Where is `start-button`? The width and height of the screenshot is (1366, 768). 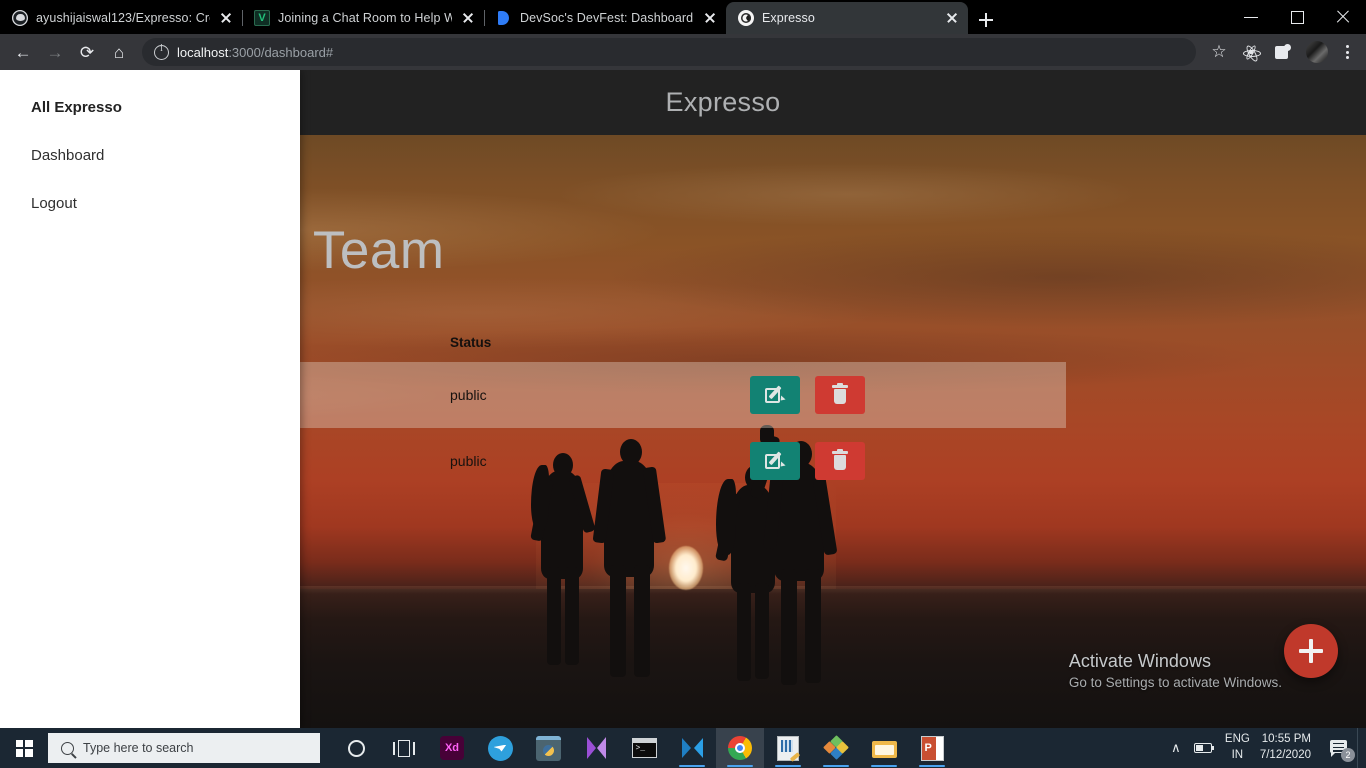
start-button is located at coordinates (24, 748).